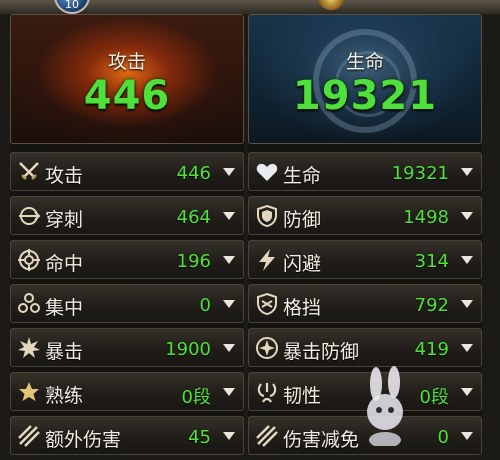 The width and height of the screenshot is (500, 460). Describe the element at coordinates (199, 437) in the screenshot. I see `stat-value: 45` at that location.